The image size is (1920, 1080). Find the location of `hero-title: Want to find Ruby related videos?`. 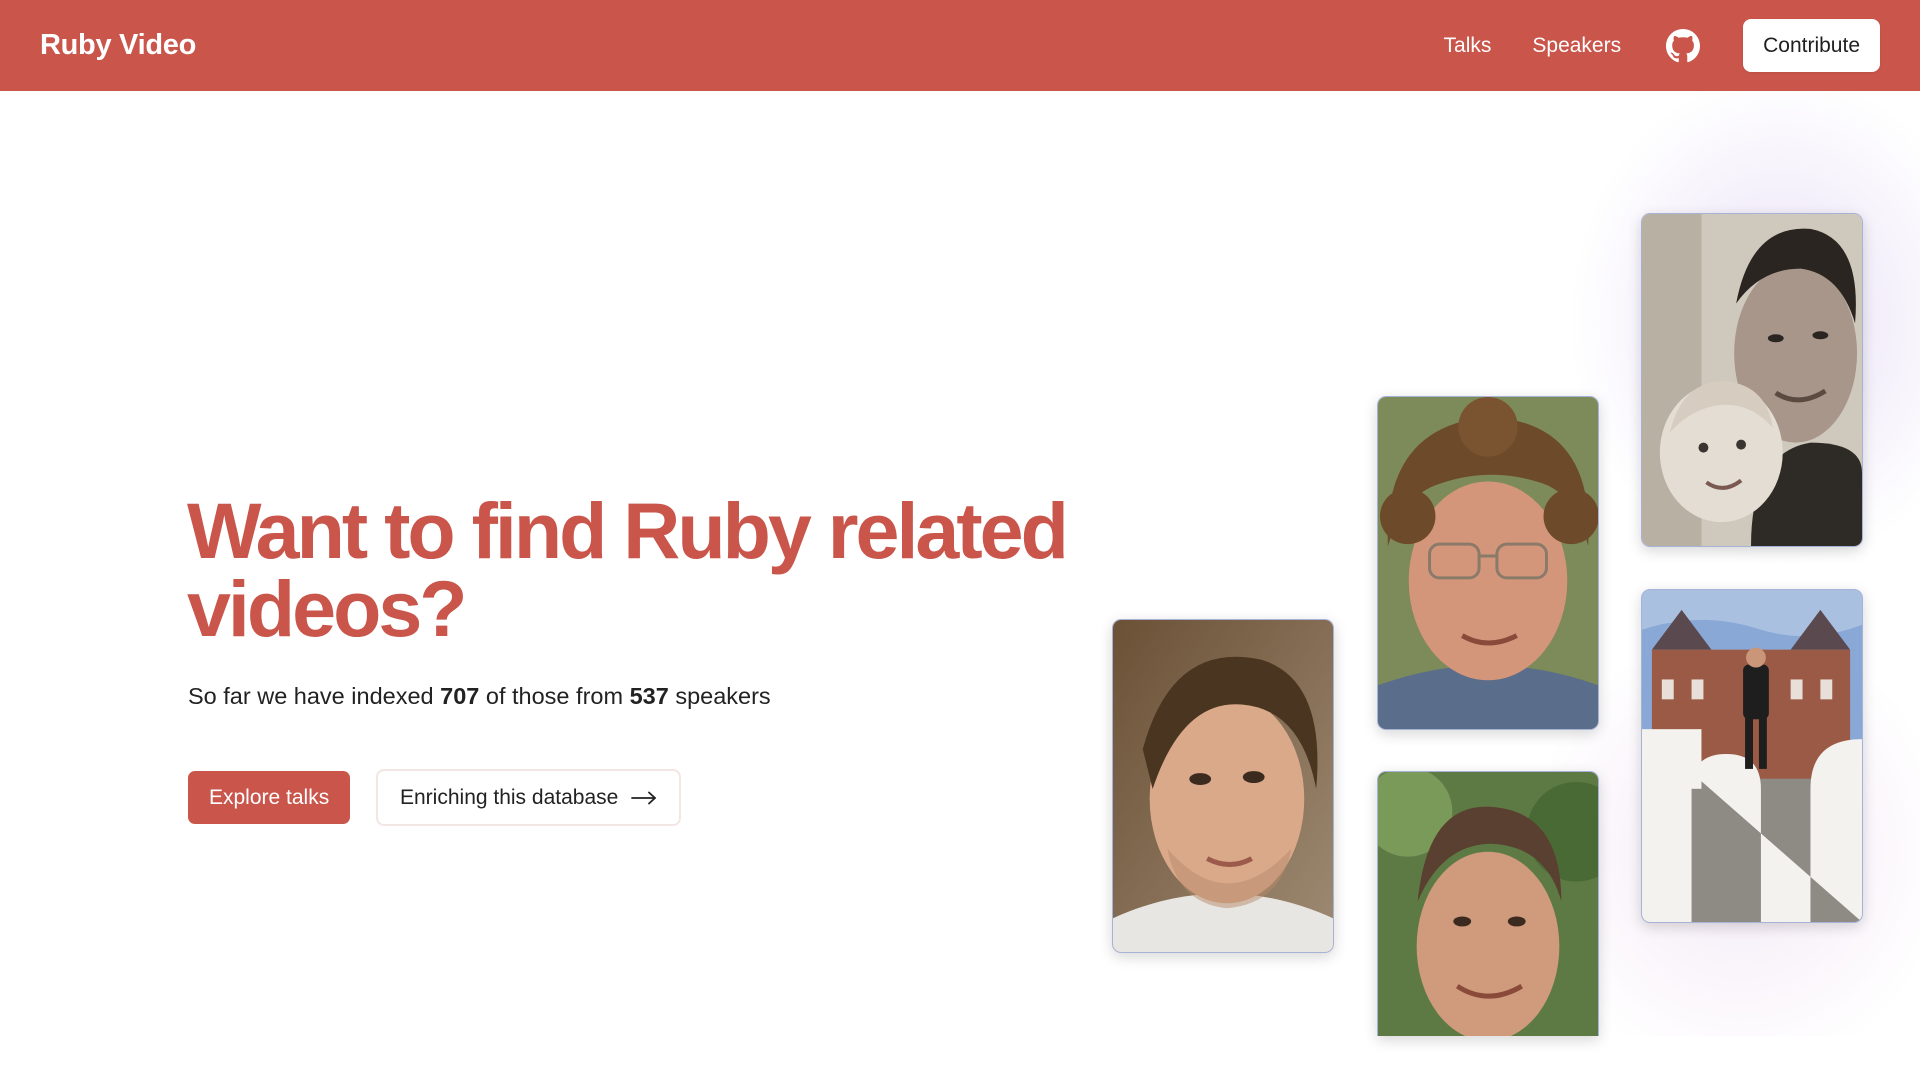

hero-title: Want to find Ruby related videos? is located at coordinates (628, 569).